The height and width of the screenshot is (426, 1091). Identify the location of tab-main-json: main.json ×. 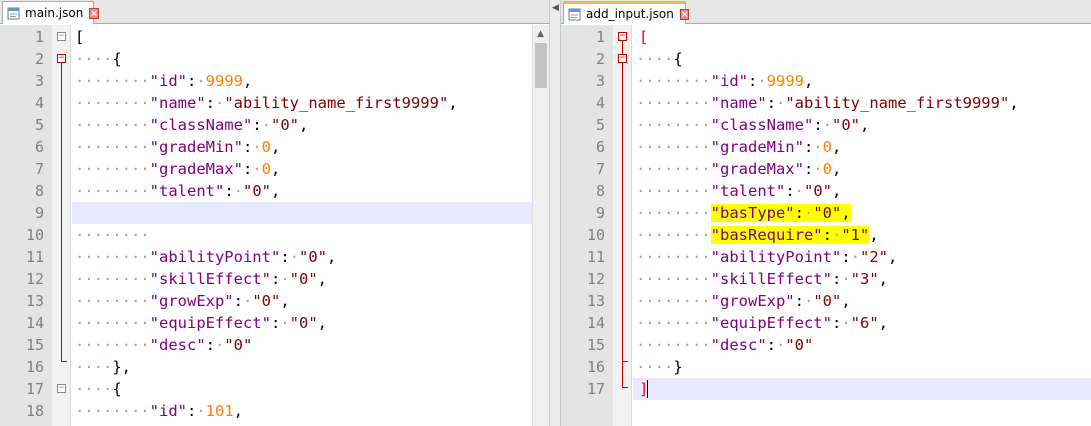
(50, 12).